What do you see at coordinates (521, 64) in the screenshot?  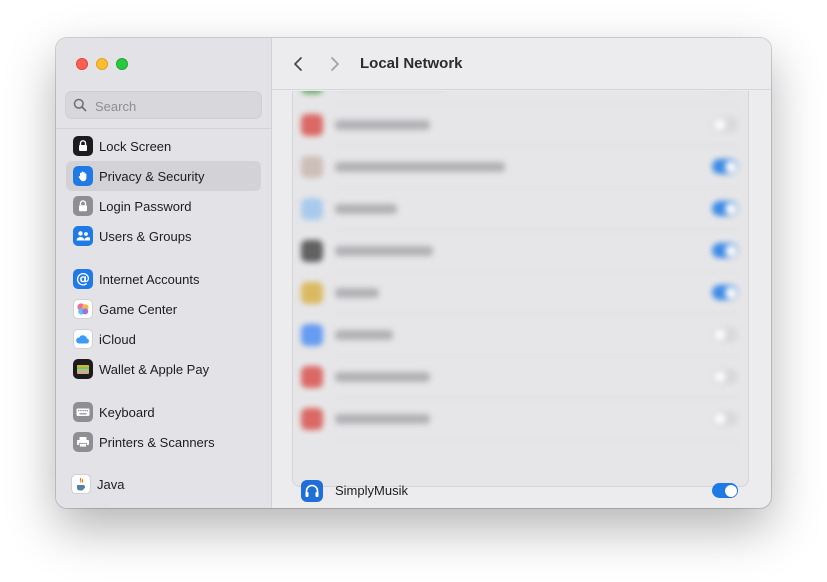 I see `toolbar: Local Network` at bounding box center [521, 64].